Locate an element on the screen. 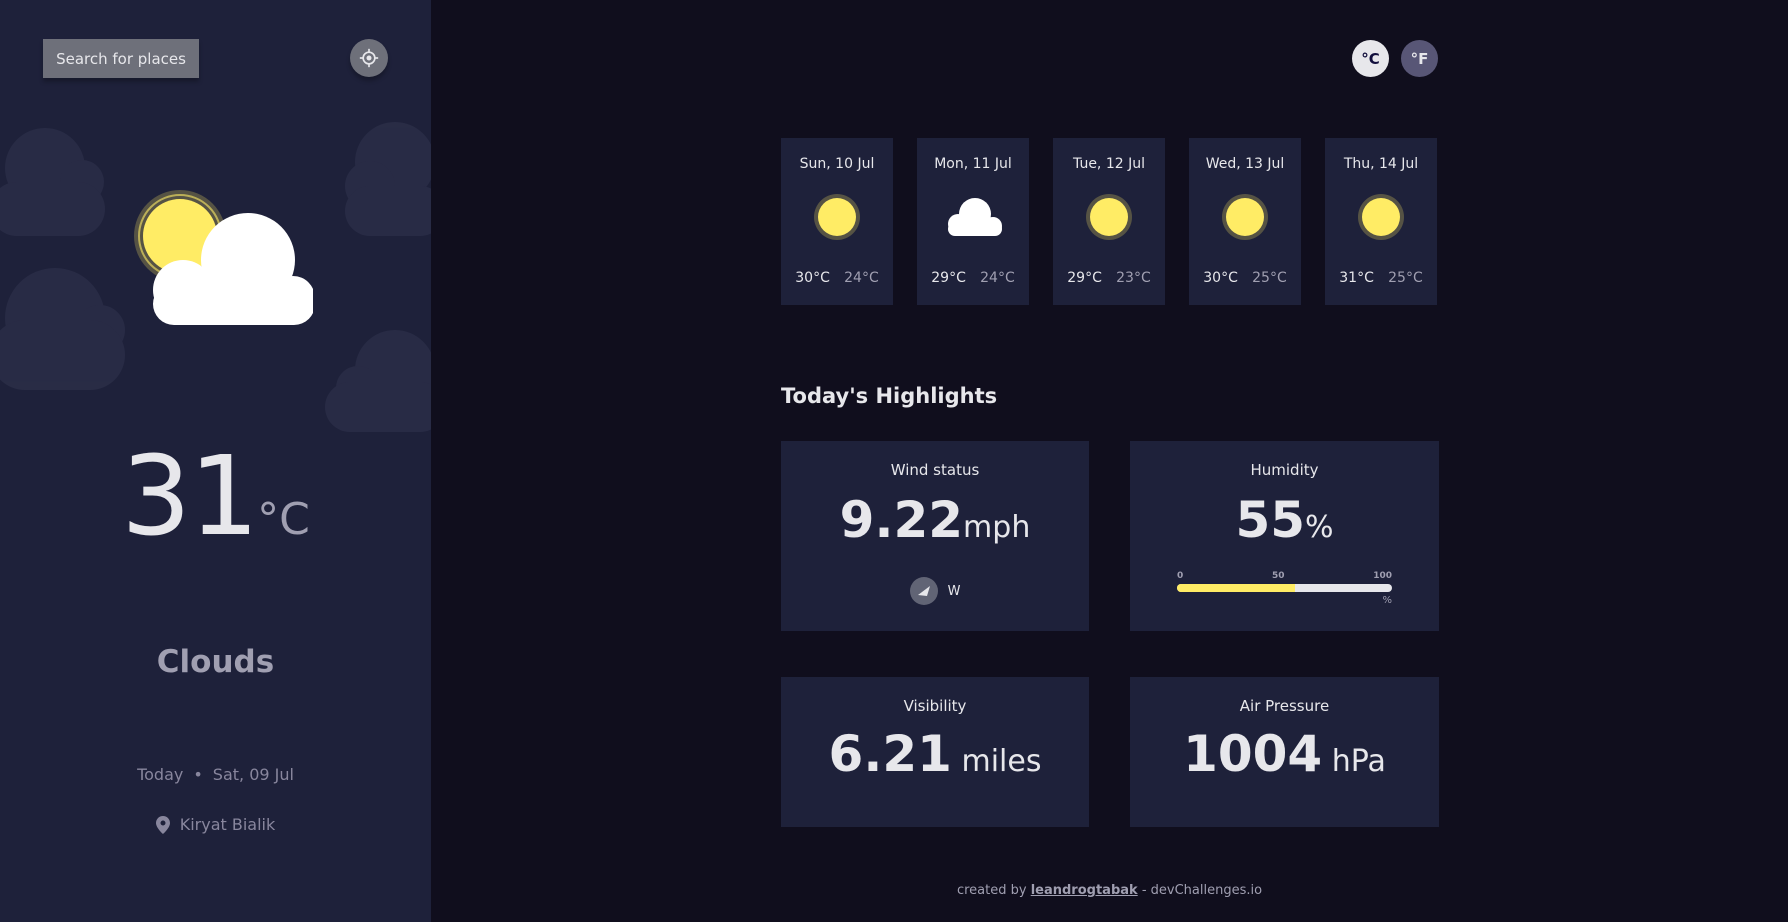 The image size is (1788, 922). footer-suffix: - devChallenges.io is located at coordinates (1202, 890).